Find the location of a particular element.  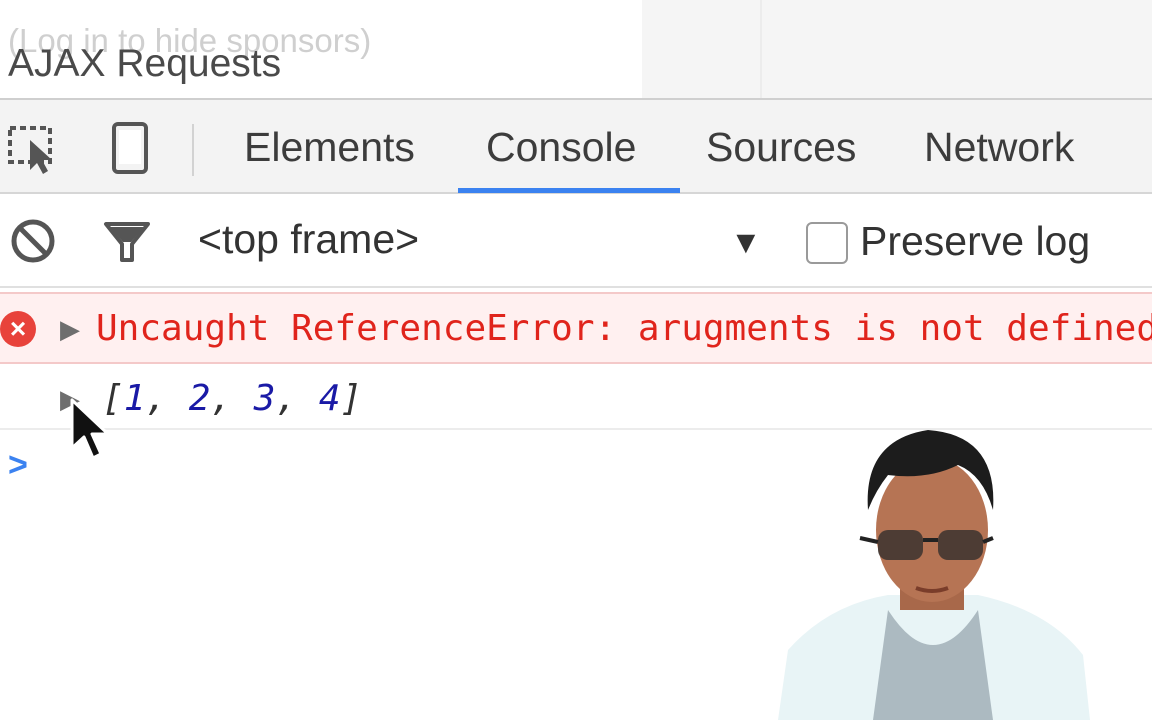

array-item: 3 is located at coordinates (264, 398).